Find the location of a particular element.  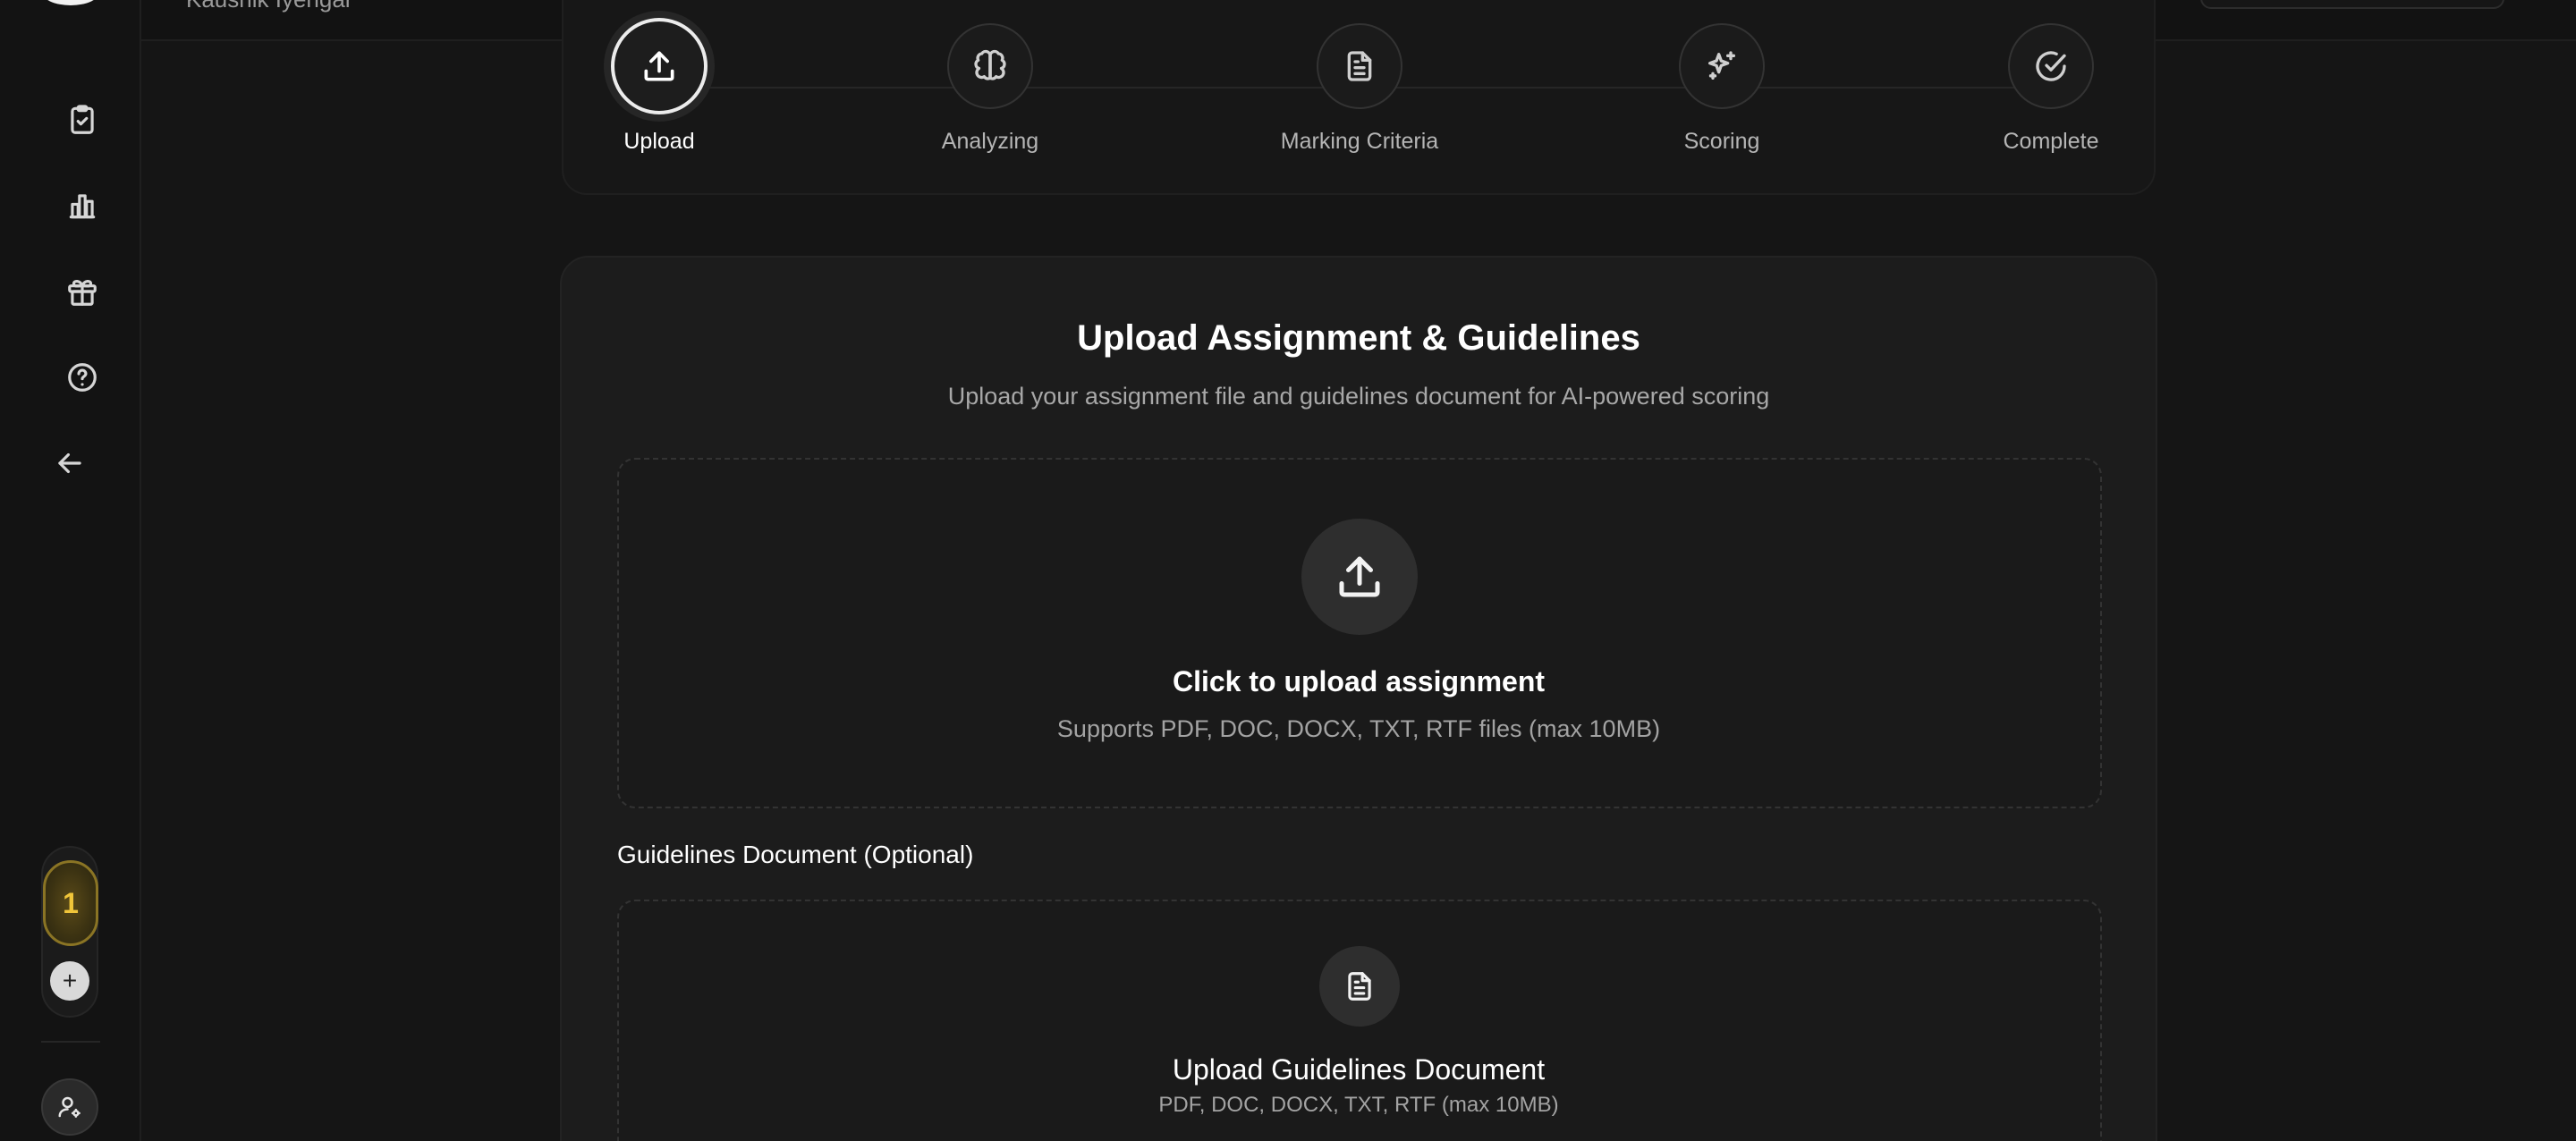

header-action is located at coordinates (2352, 4).